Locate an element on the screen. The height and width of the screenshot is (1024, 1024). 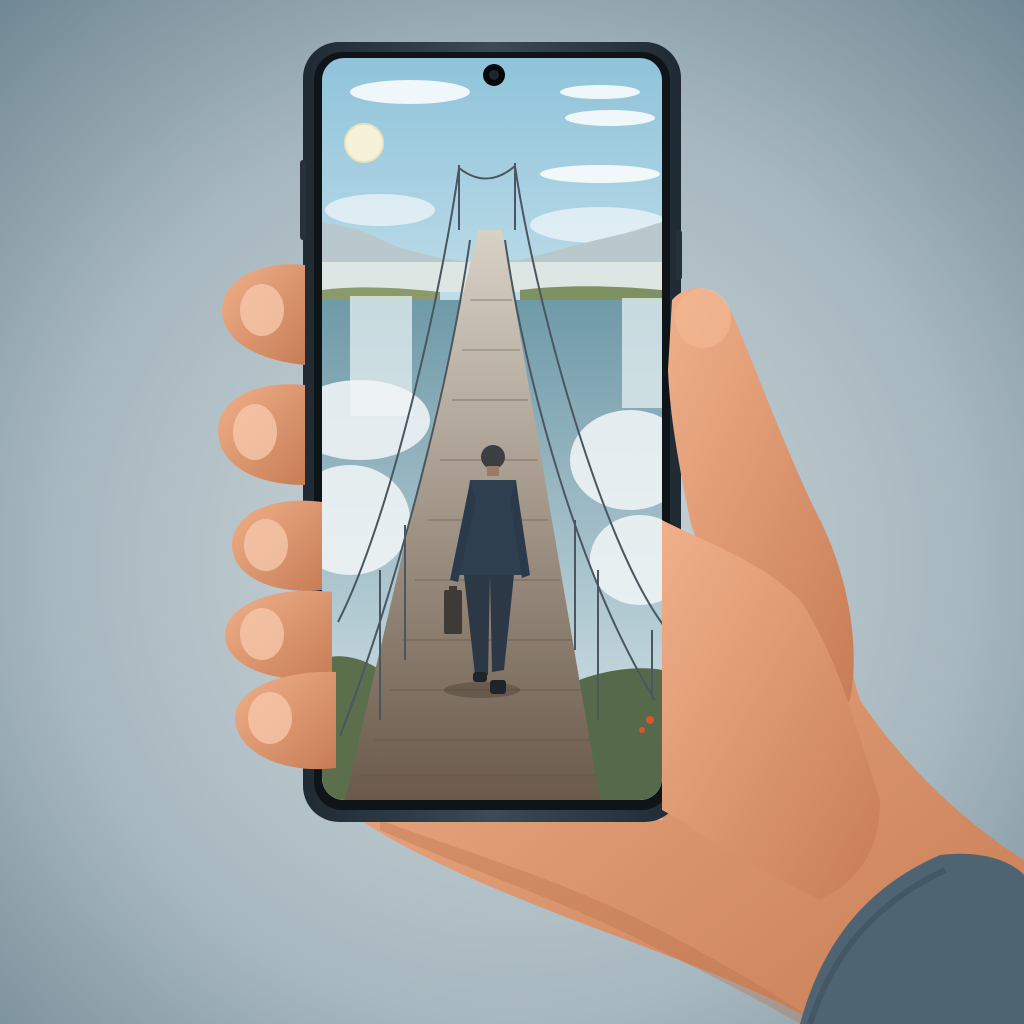
man-head is located at coordinates (493, 457).